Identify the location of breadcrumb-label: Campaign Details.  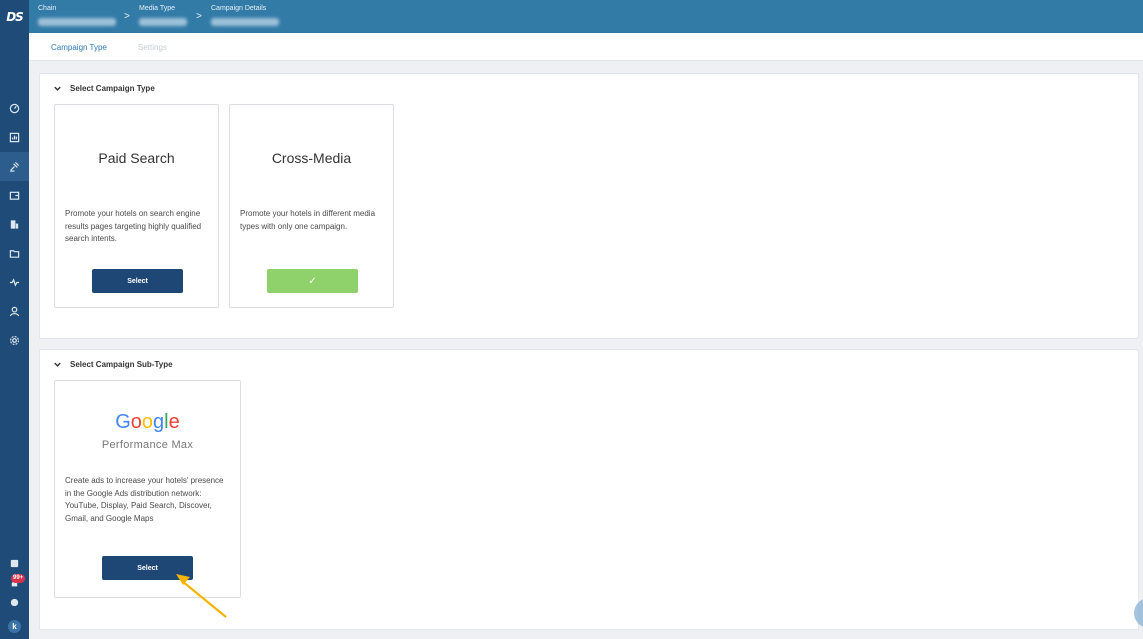
(239, 8).